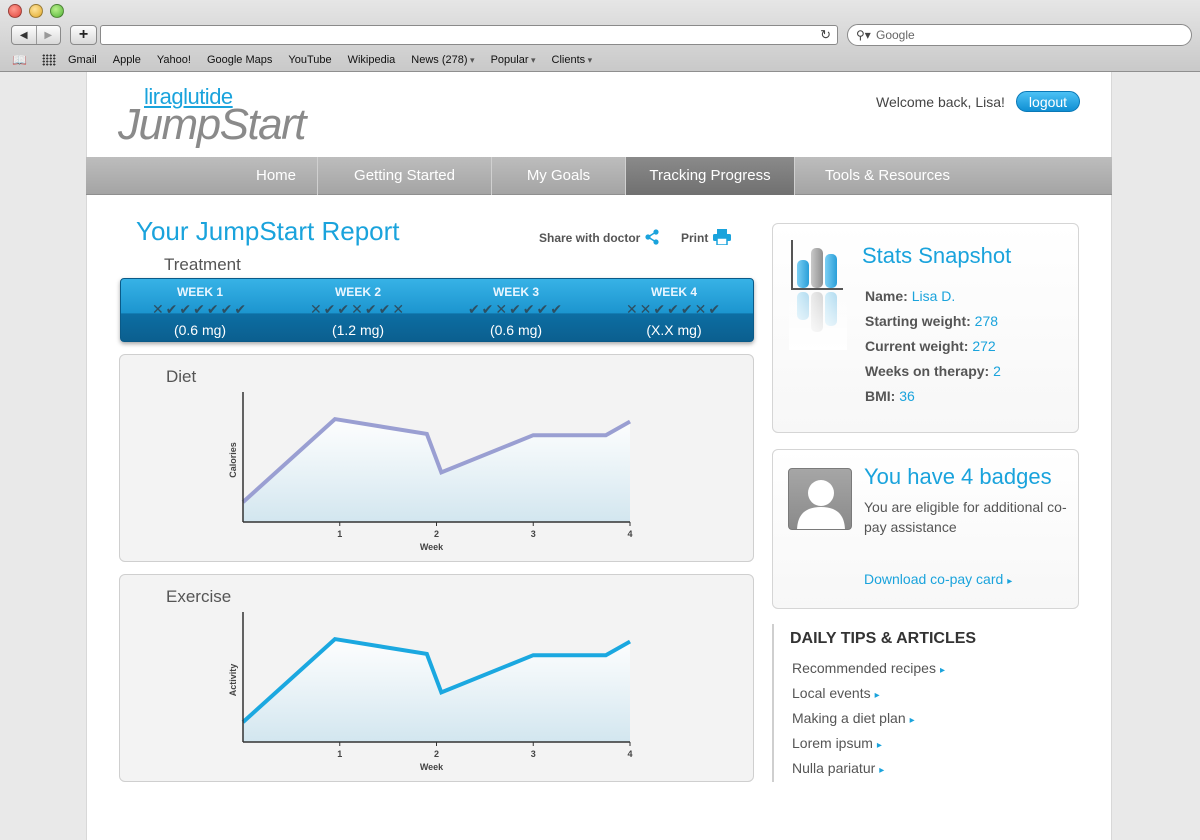  What do you see at coordinates (887, 176) in the screenshot?
I see `nav-tools-resources: Tools & Resources` at bounding box center [887, 176].